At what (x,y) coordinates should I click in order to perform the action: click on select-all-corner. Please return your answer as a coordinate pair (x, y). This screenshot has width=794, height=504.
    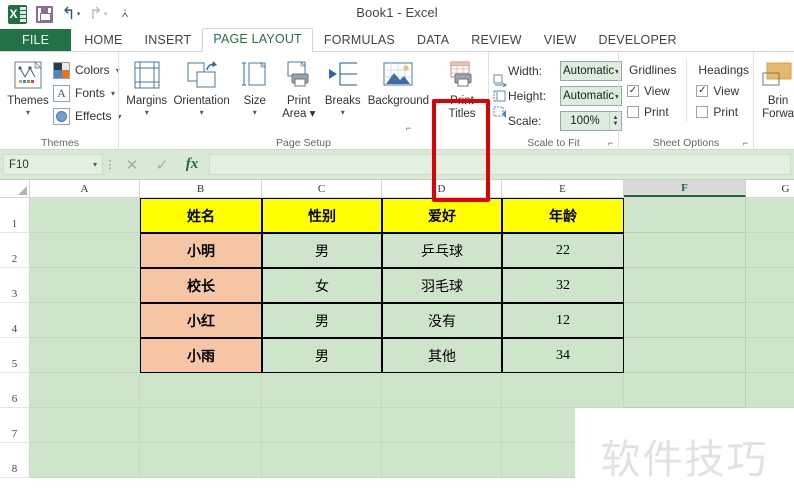
    Looking at the image, I should click on (15, 188).